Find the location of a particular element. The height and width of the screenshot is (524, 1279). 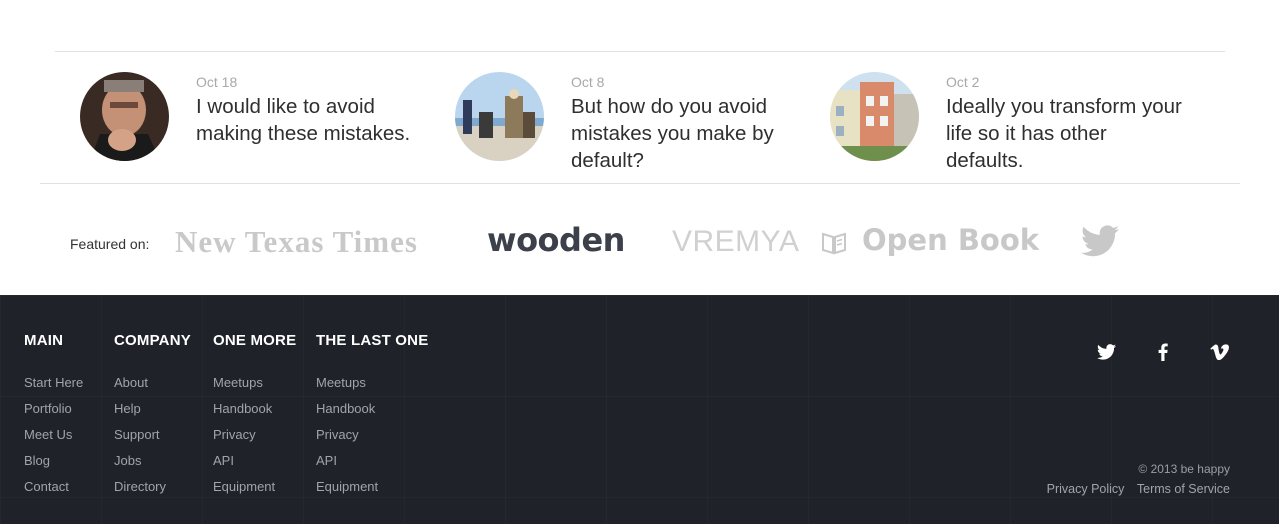

top-divider is located at coordinates (640, 51).